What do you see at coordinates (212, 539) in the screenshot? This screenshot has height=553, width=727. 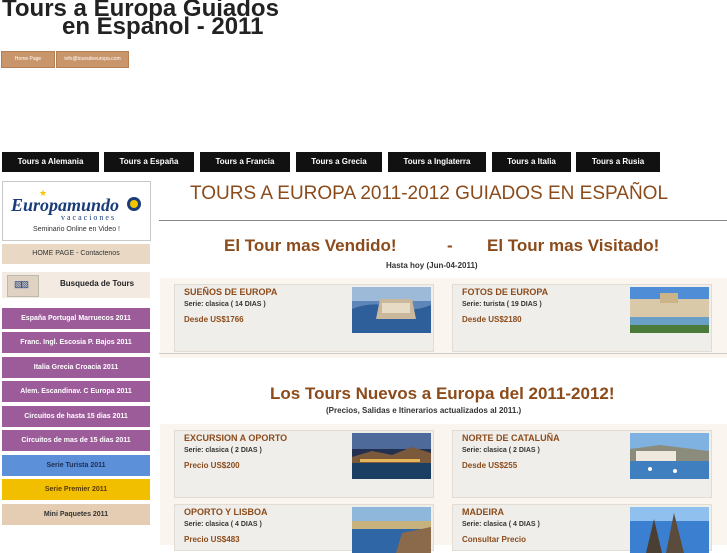 I see `tour-price: Precio US$483` at bounding box center [212, 539].